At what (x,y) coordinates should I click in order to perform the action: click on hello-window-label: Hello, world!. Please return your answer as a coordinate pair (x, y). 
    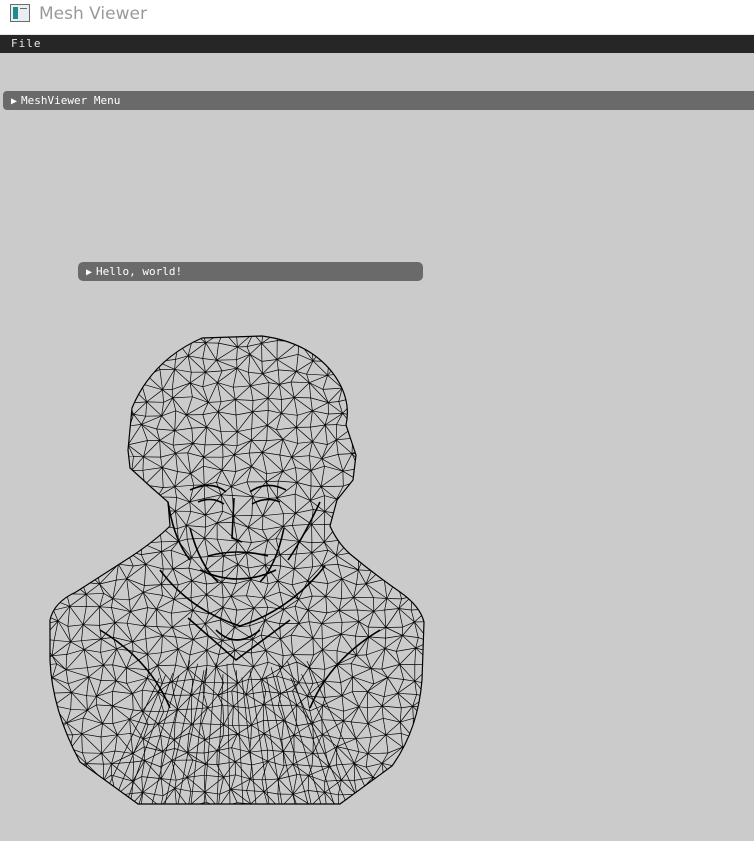
    Looking at the image, I should click on (139, 271).